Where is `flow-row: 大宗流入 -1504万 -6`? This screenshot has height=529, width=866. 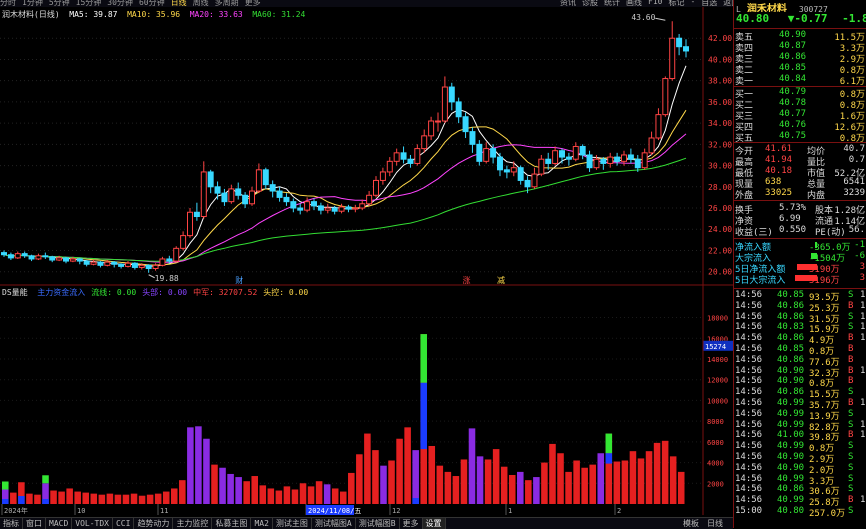
flow-row: 大宗流入 -1504万 -6 is located at coordinates (800, 256).